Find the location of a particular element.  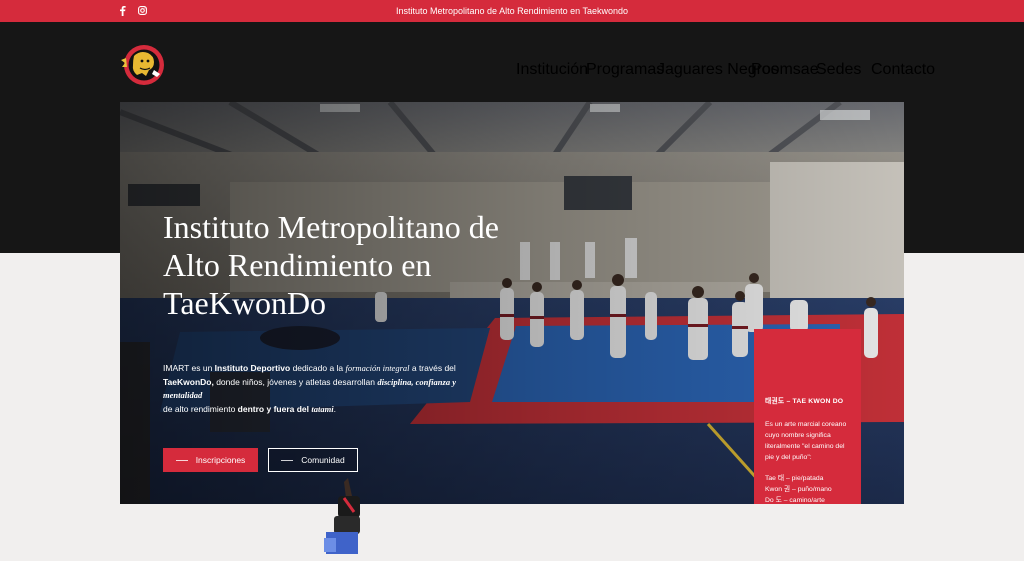

desc-text: dedicado a la is located at coordinates (318, 368).